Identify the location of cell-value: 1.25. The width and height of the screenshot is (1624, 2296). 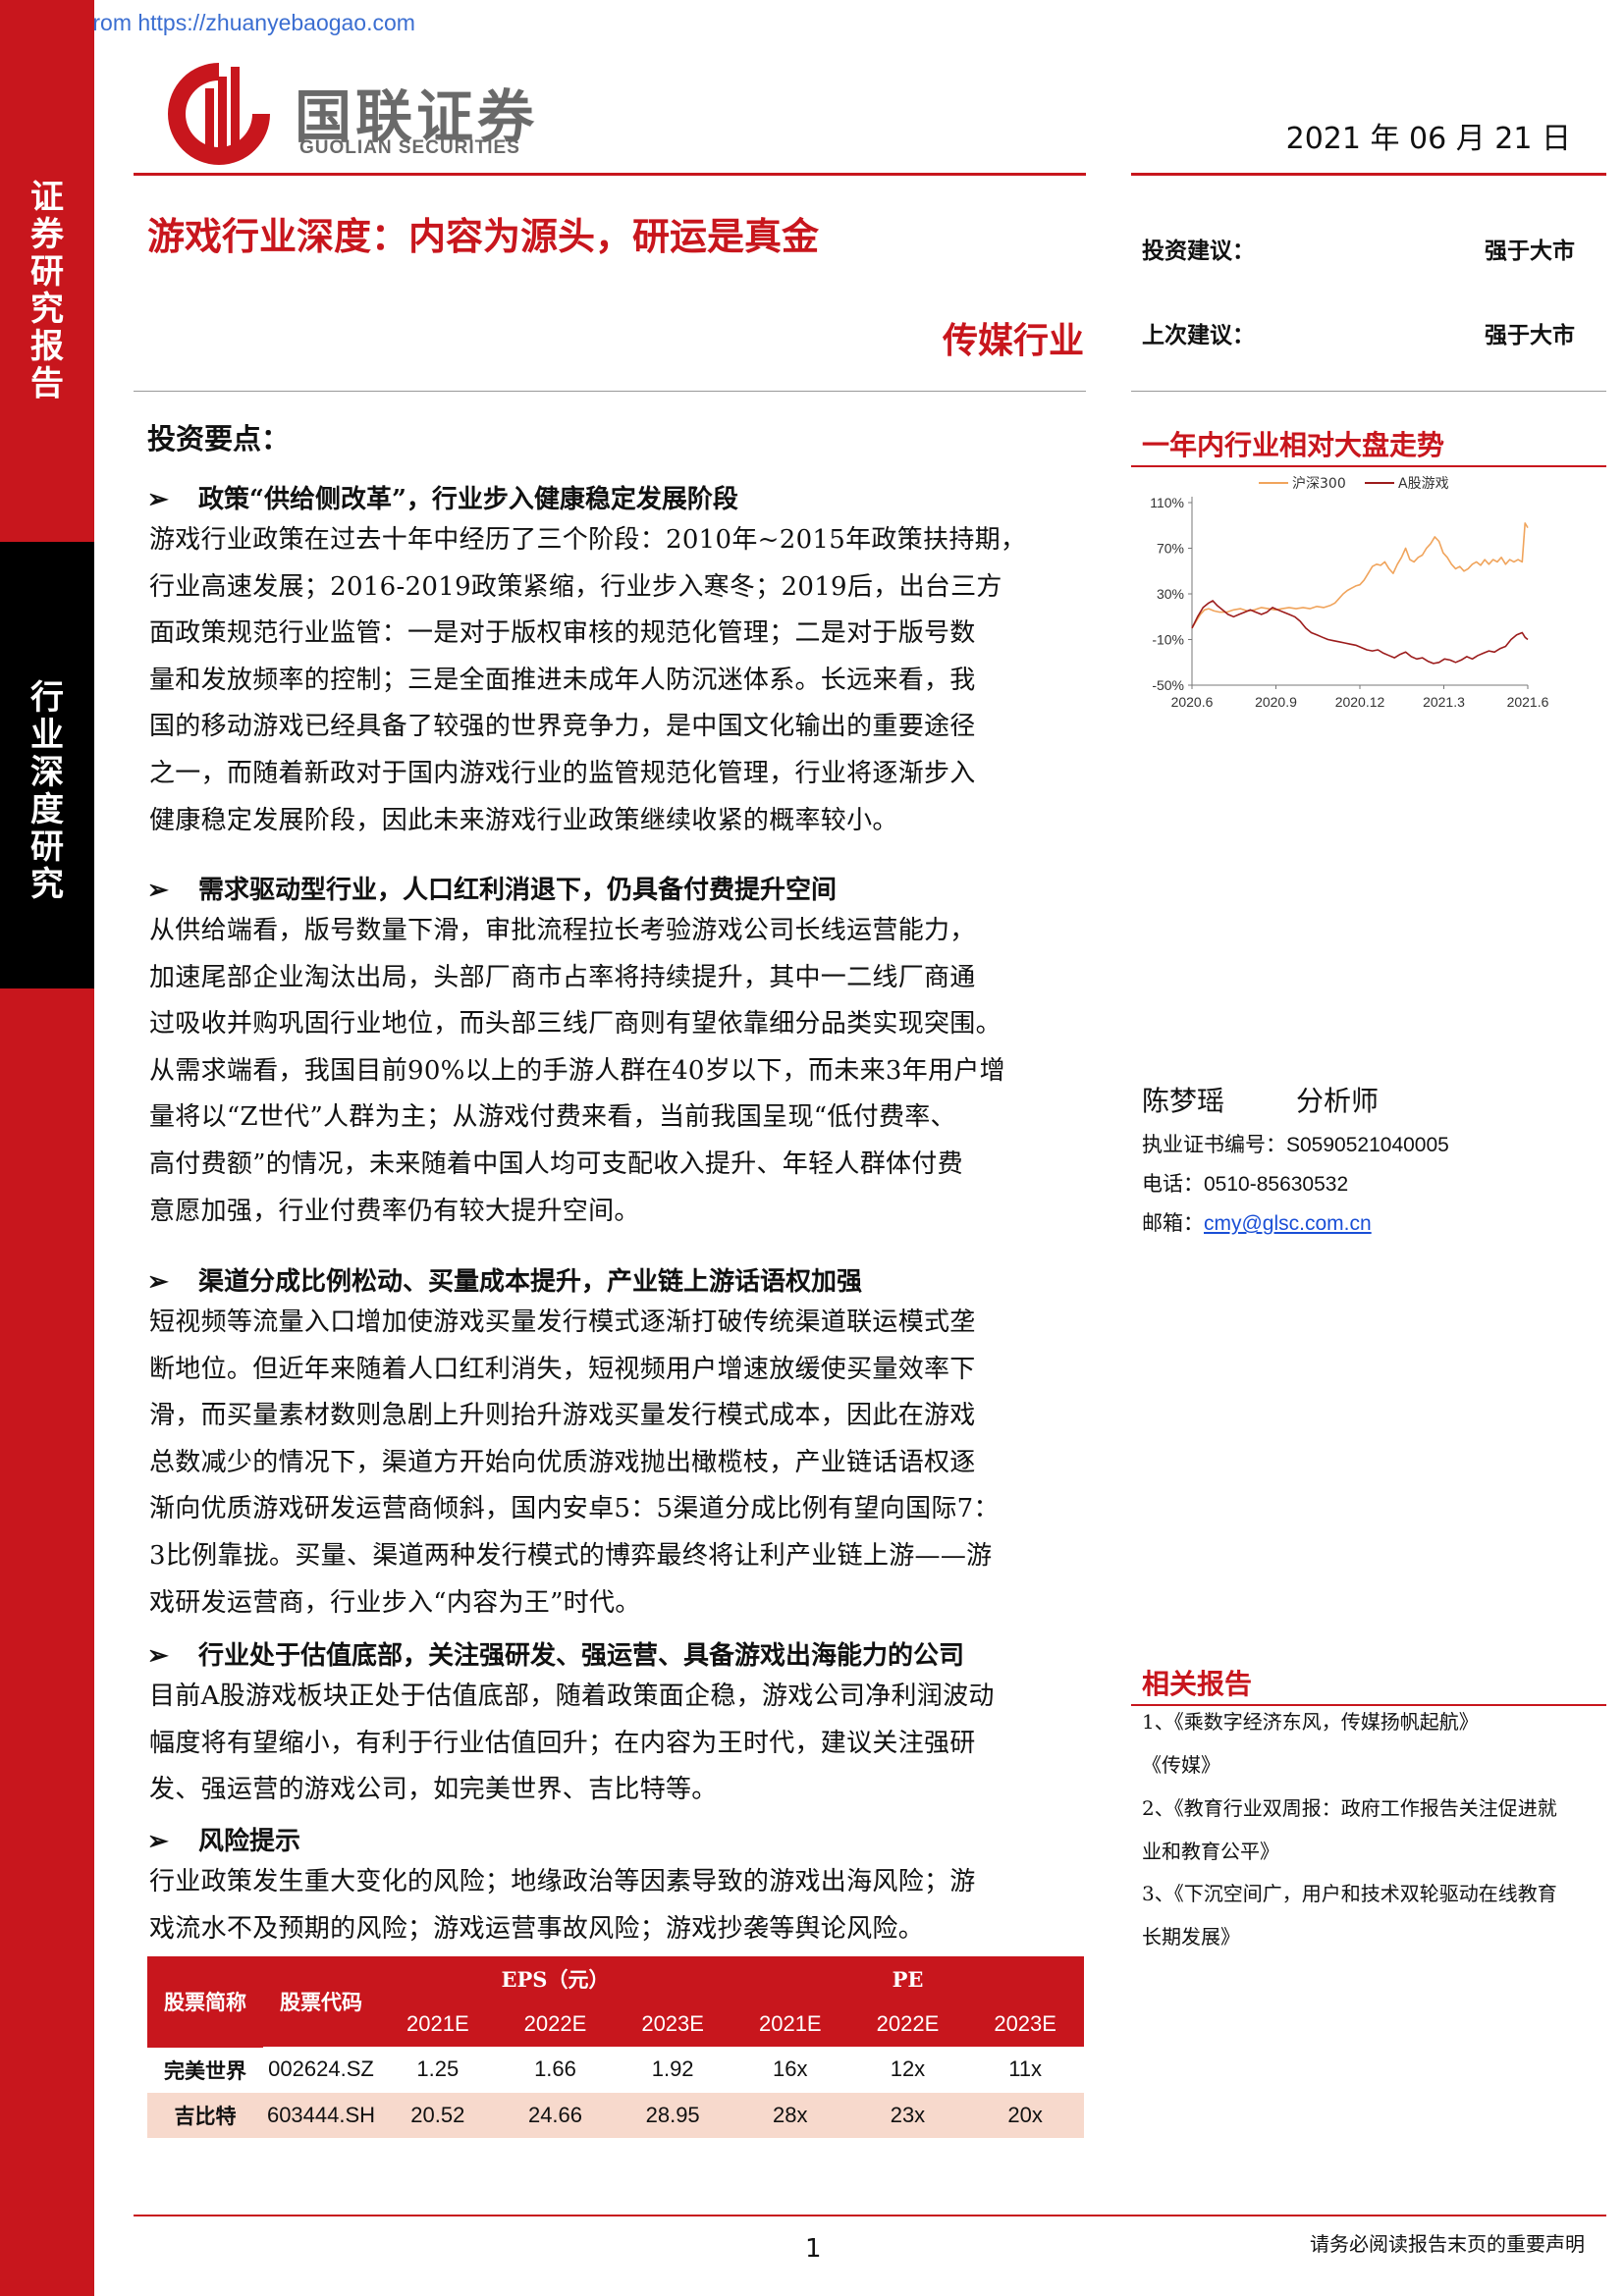
(438, 2070).